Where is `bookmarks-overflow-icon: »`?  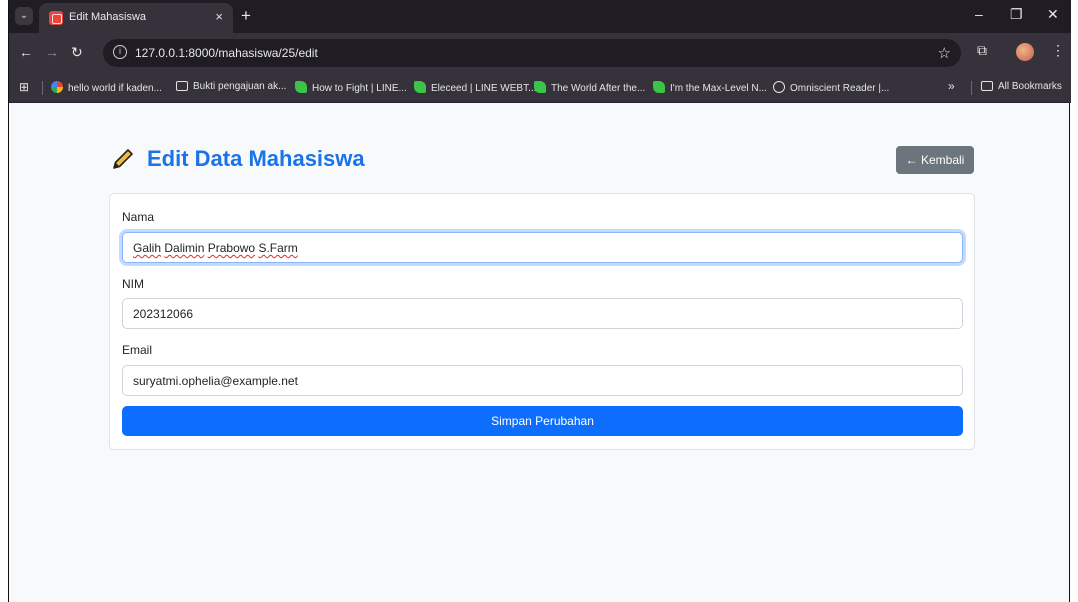 bookmarks-overflow-icon: » is located at coordinates (951, 86).